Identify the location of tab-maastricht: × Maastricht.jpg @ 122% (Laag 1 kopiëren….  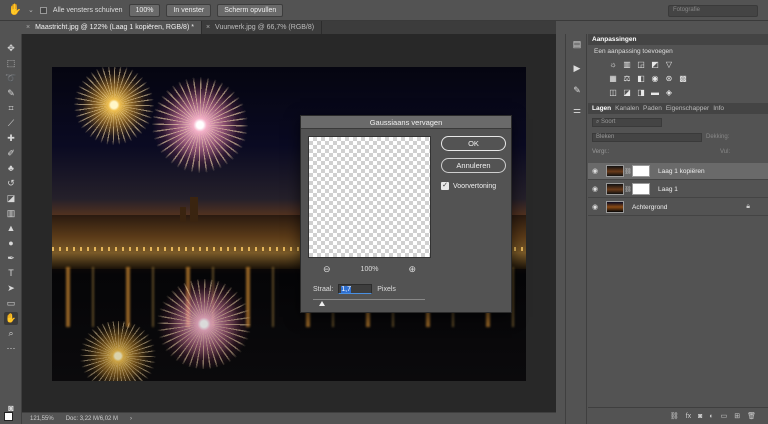
(112, 27).